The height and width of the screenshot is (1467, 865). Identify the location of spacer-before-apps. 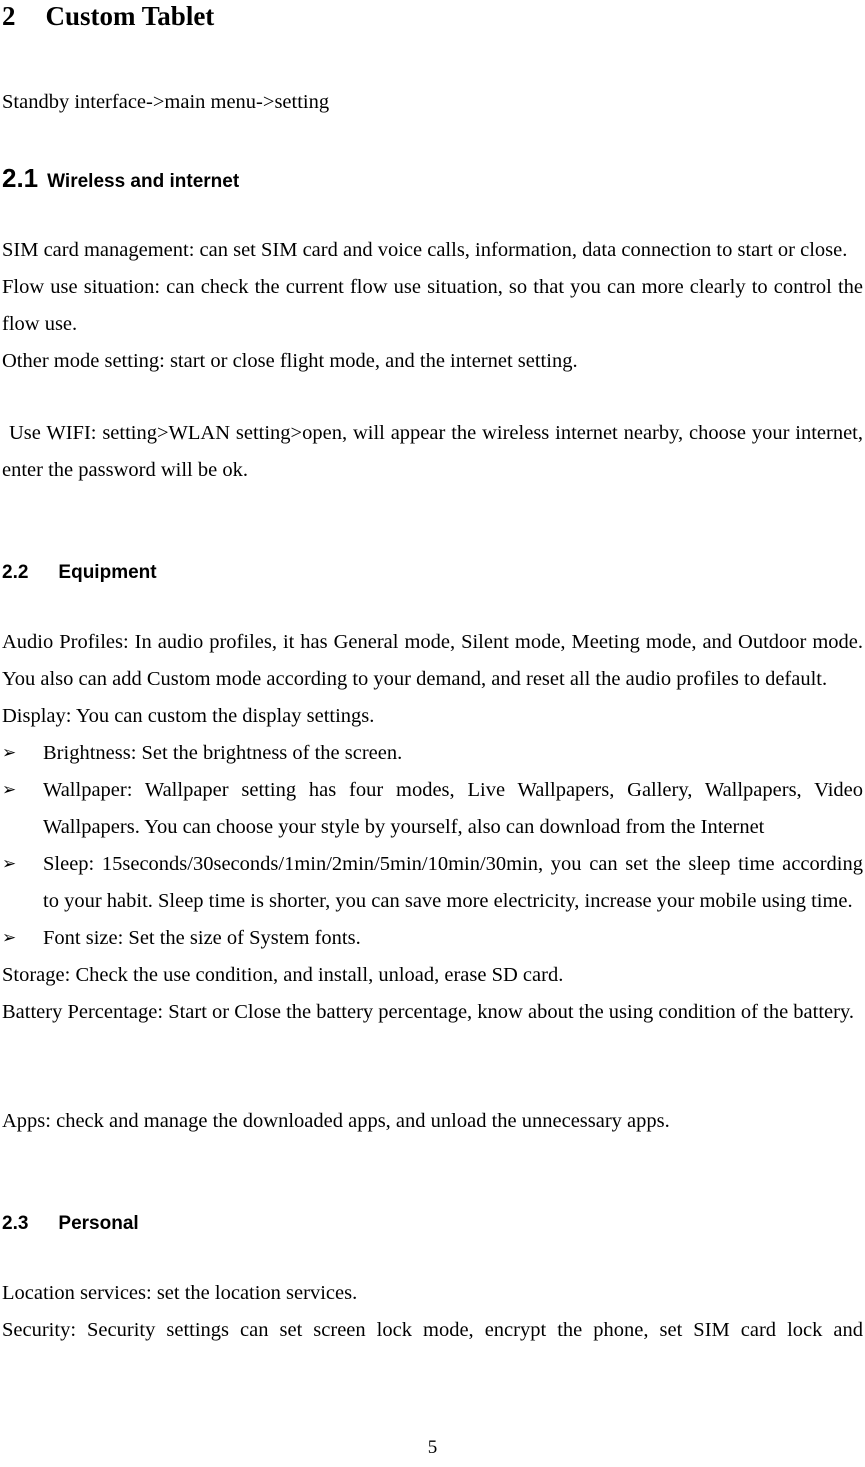
(432, 1067).